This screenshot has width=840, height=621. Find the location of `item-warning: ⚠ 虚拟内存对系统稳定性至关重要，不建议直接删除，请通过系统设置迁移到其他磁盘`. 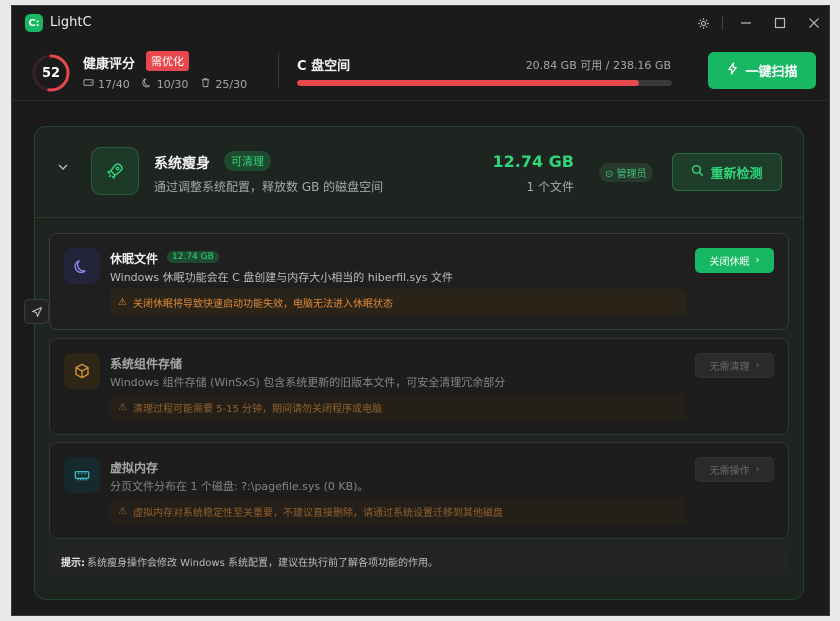

item-warning: ⚠ 虚拟内存对系统稳定性至关重要，不建议直接删除，请通过系统设置迁移到其他磁盘 is located at coordinates (398, 511).